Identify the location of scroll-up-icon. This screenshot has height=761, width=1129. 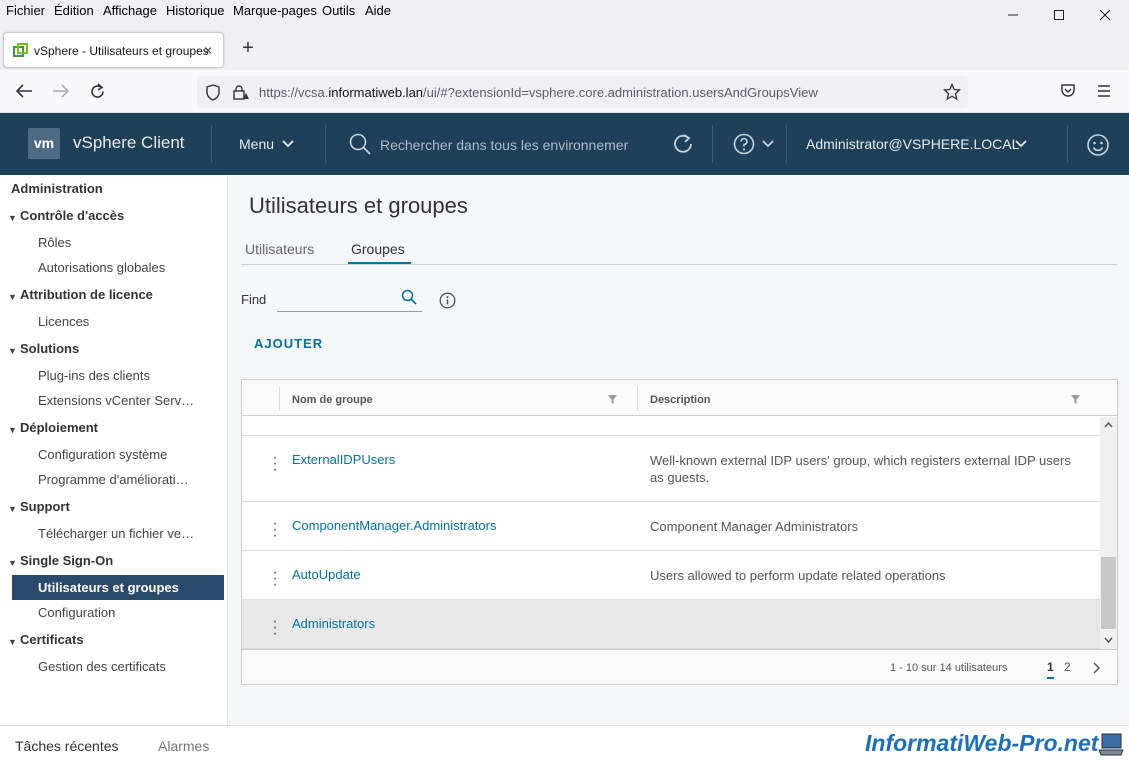
(1108, 425).